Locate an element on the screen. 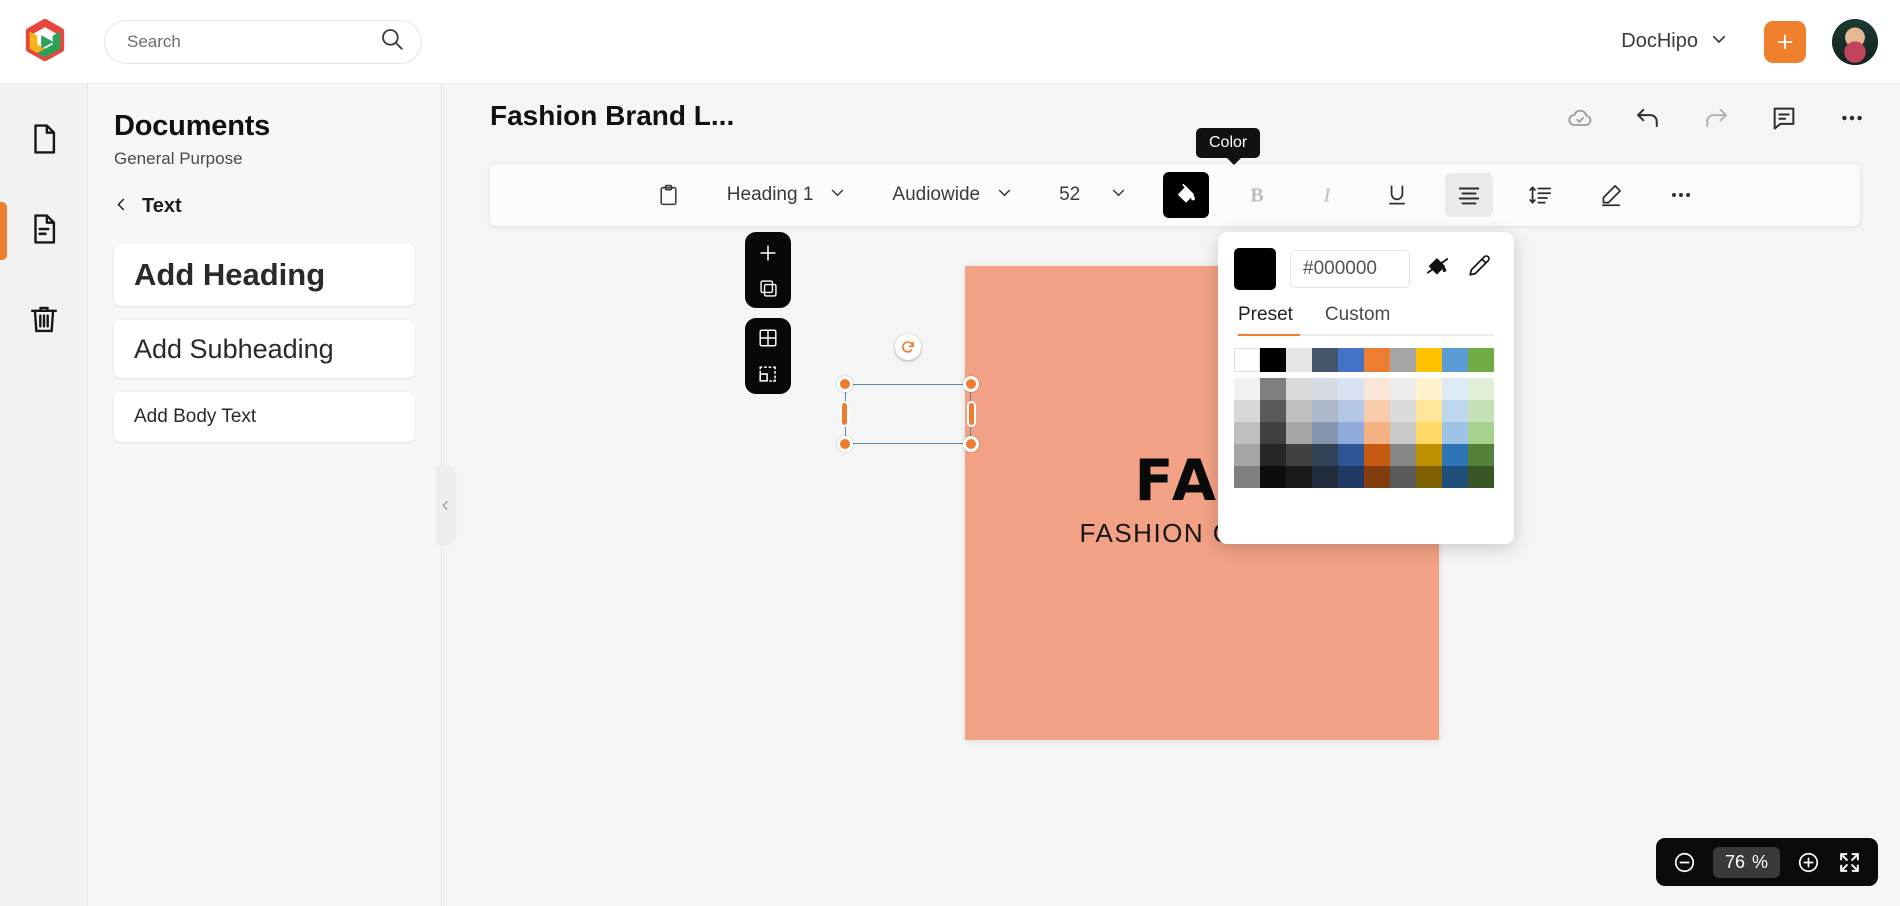  hex-input is located at coordinates (1350, 269).